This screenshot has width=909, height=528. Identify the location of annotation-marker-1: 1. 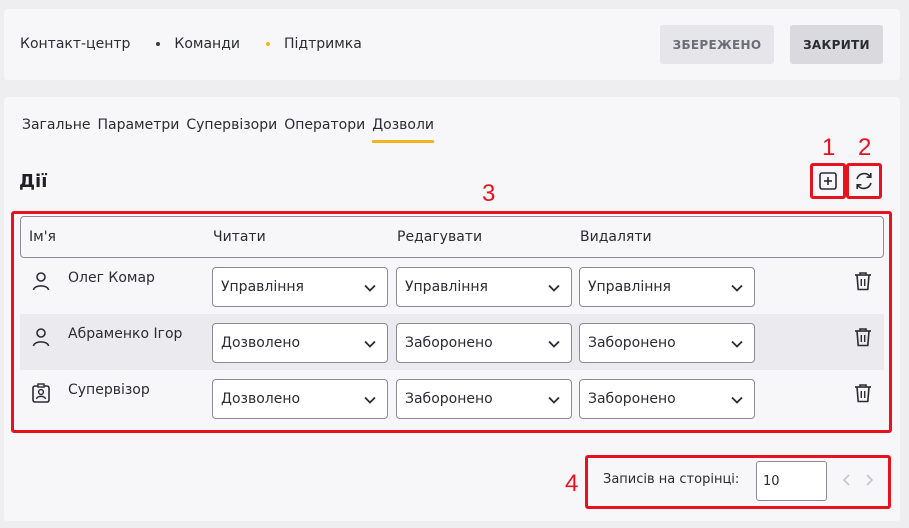
(829, 147).